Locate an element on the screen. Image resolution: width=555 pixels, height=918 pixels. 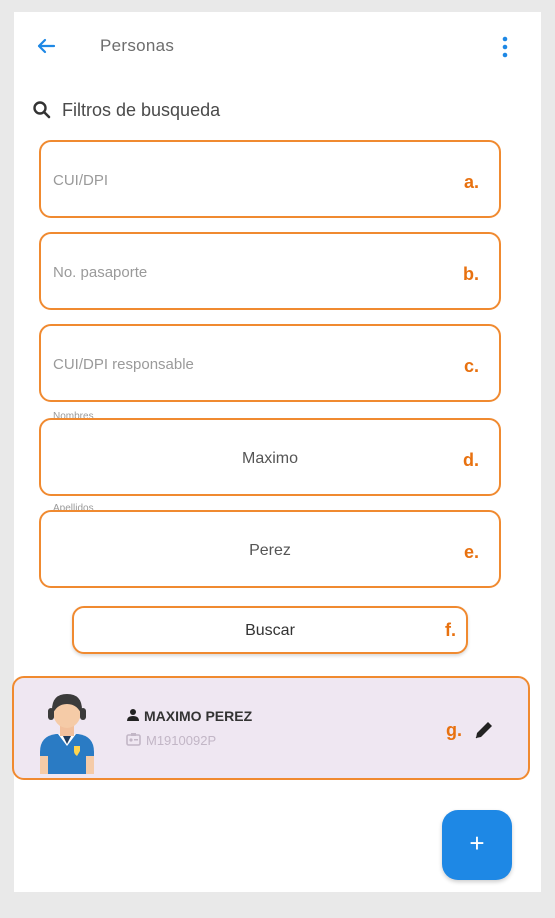
person-result-card: MAXIMO PEREZ M1910092P g. is located at coordinates (271, 728).